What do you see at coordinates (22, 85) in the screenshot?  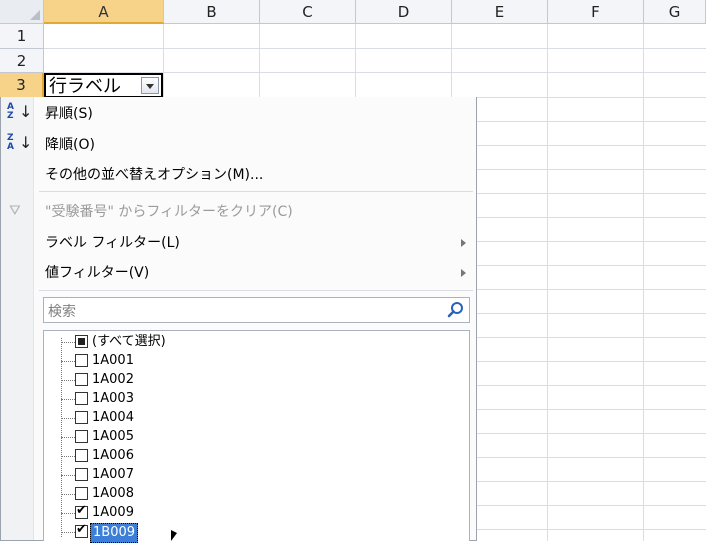 I see `row-header-3: 3` at bounding box center [22, 85].